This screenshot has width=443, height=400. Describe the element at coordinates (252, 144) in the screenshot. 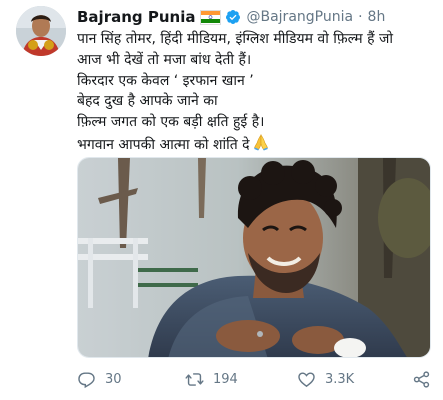

I see `tweet-text-last-line: भगवान आपकी आत्मा को शांति दे` at that location.